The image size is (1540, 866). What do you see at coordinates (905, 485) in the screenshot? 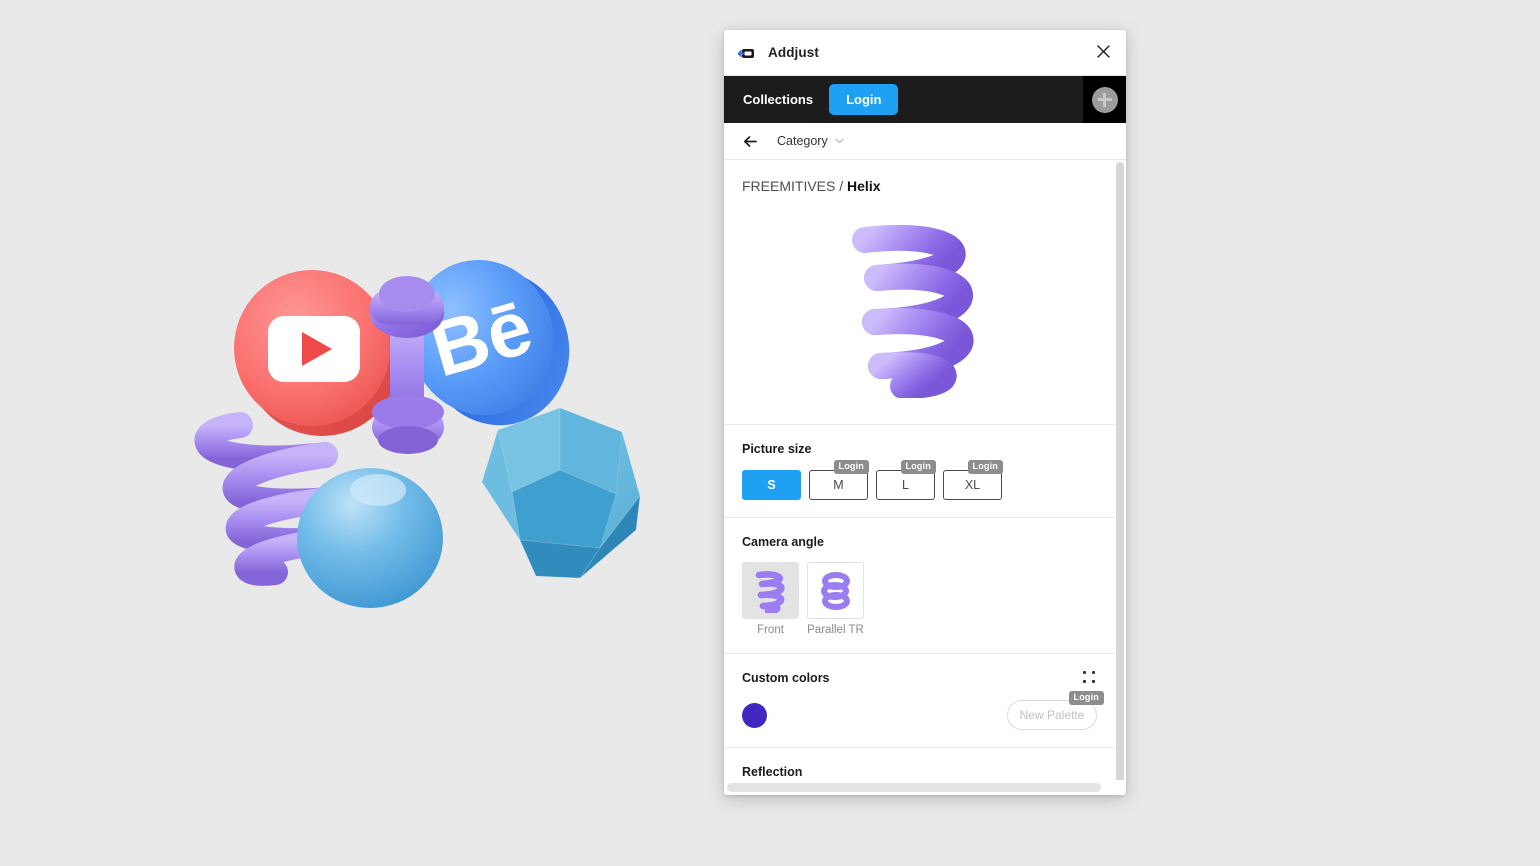
I see `size-option-l-label: L` at bounding box center [905, 485].